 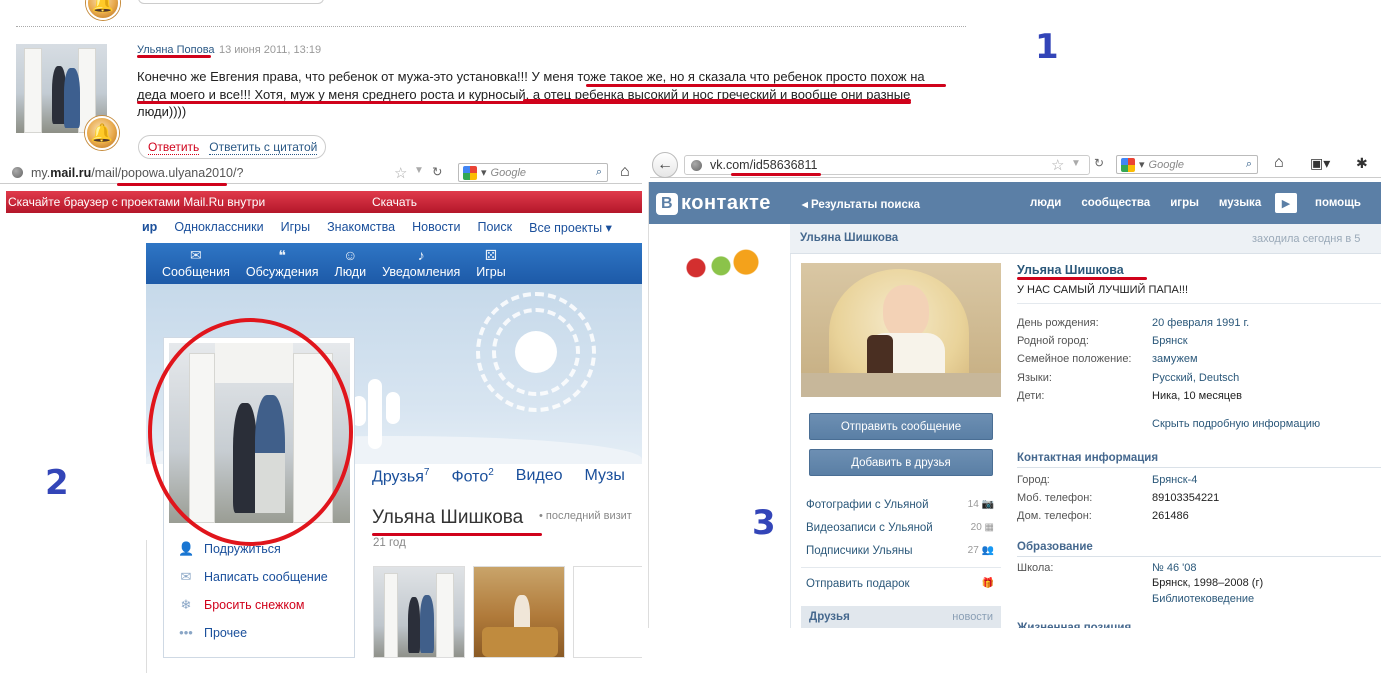 What do you see at coordinates (212, 632) in the screenshot?
I see `more-link: ••• Прочее` at bounding box center [212, 632].